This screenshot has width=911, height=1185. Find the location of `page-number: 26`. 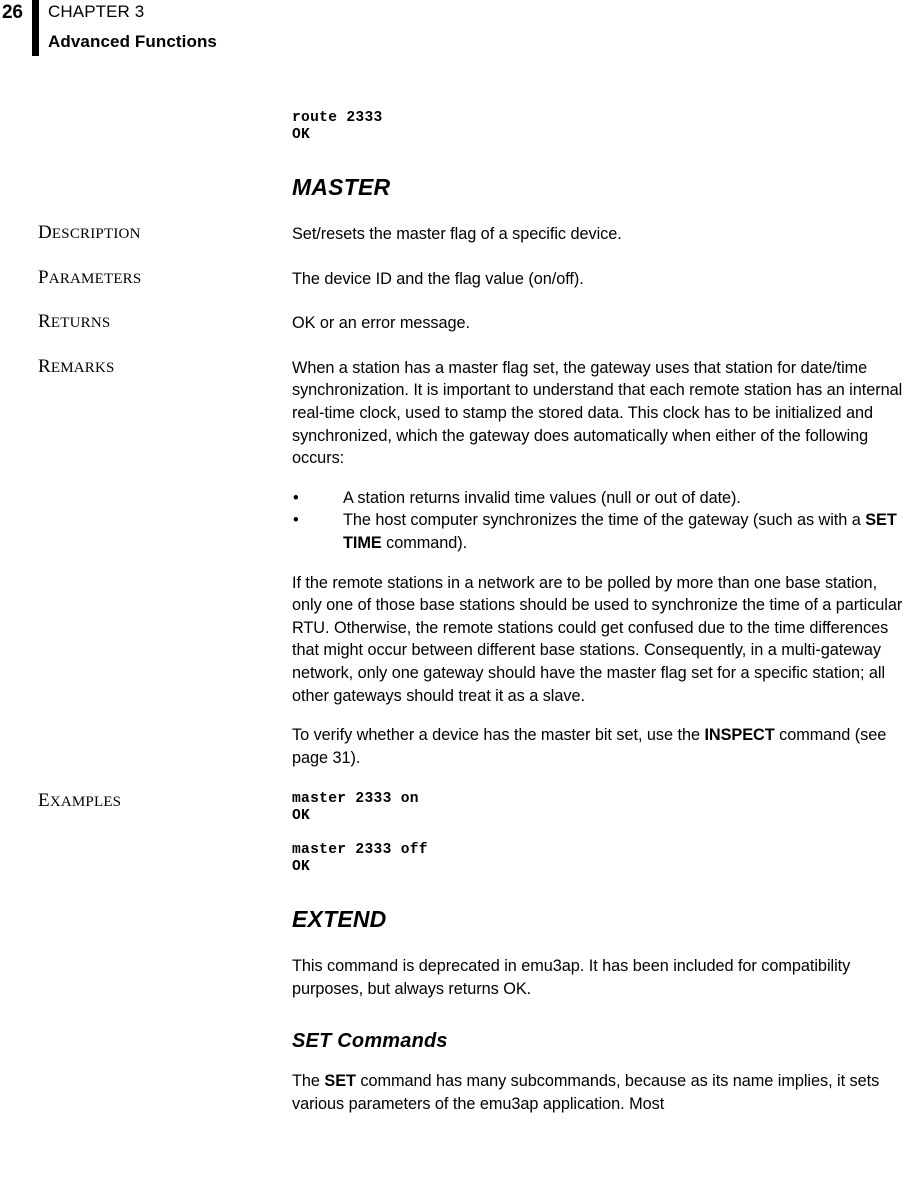

page-number: 26 is located at coordinates (12, 12).